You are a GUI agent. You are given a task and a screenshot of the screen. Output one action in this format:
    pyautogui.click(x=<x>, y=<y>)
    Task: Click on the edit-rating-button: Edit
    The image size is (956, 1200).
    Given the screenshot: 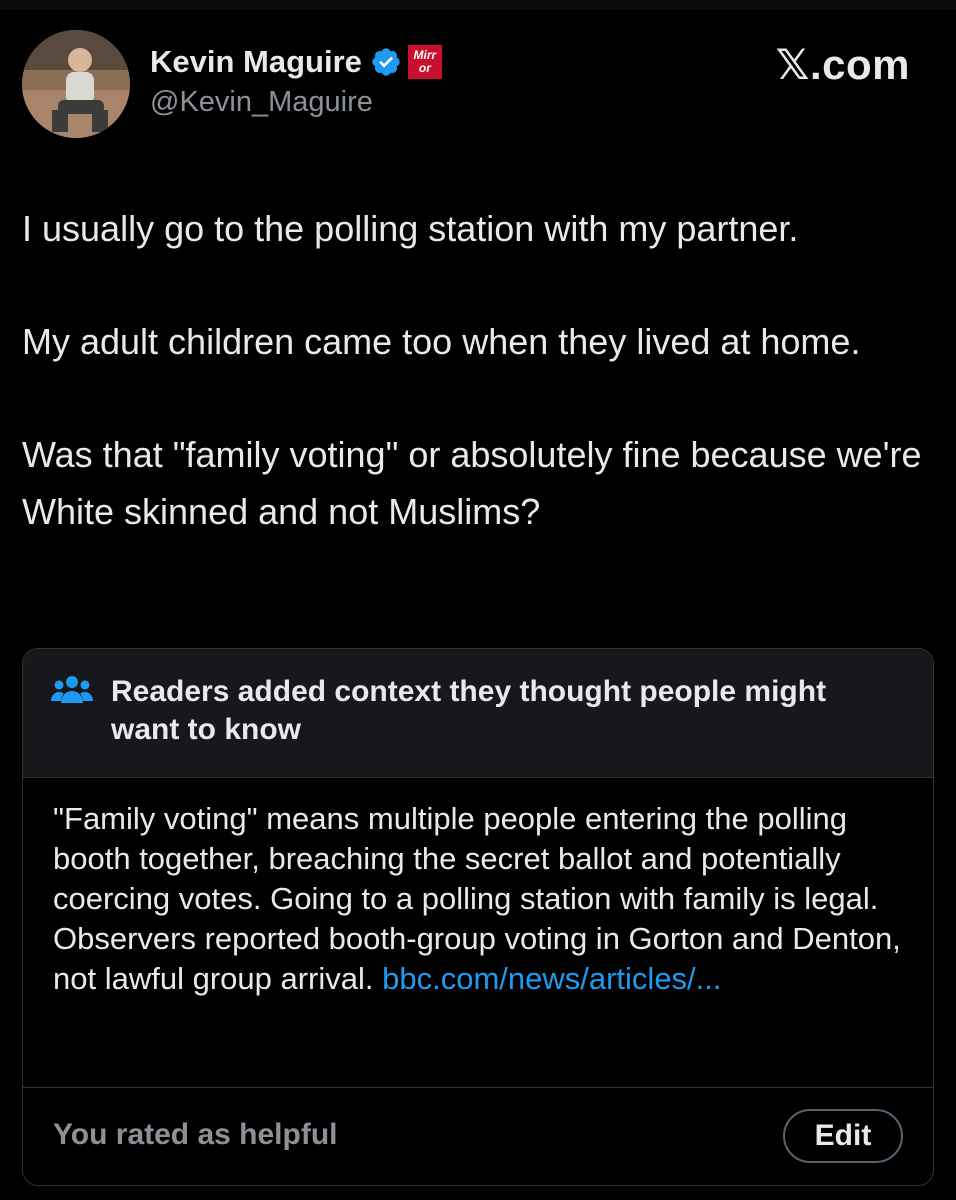 What is the action you would take?
    pyautogui.click(x=843, y=1136)
    